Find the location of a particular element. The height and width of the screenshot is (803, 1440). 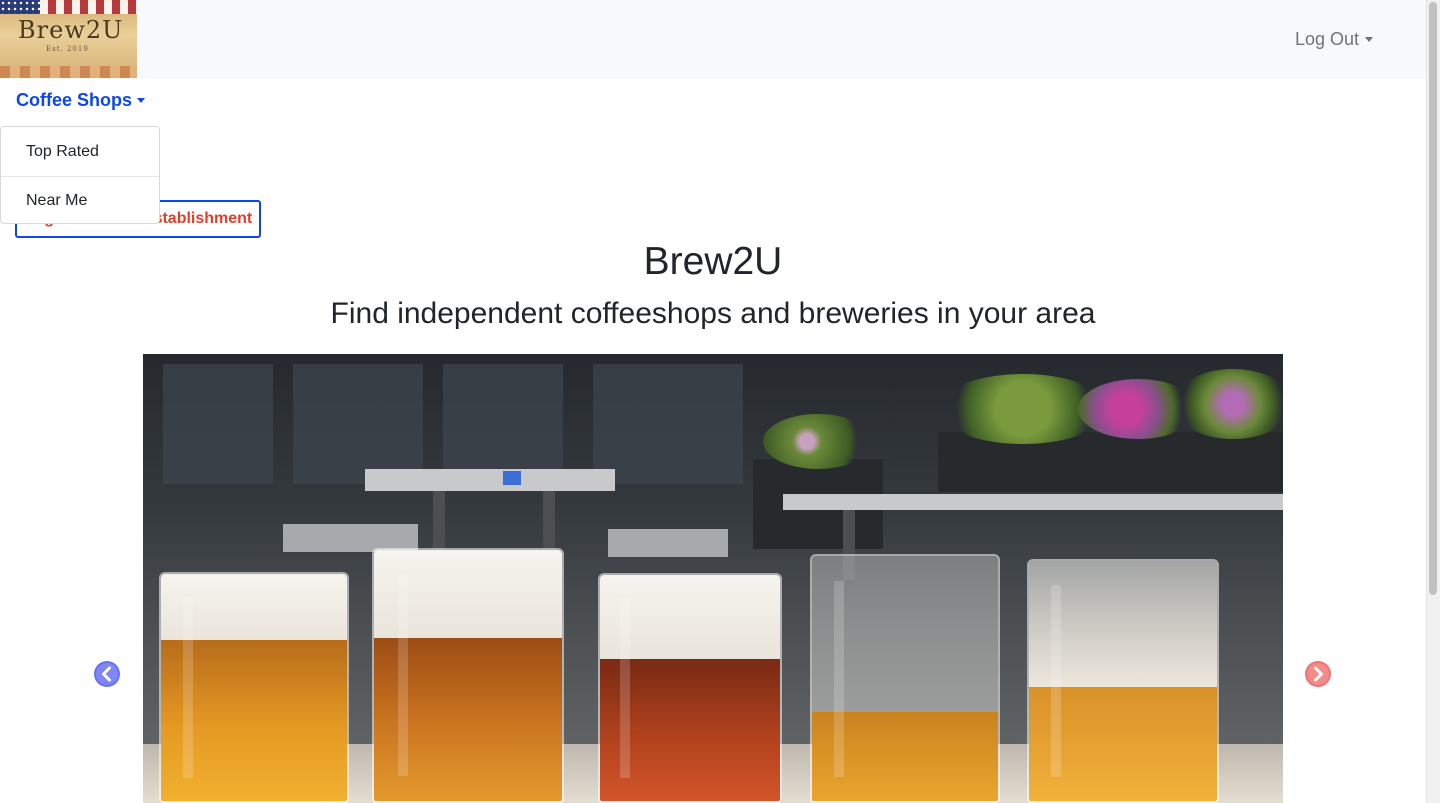

dropdown-item-near-me: Near Me is located at coordinates (80, 200).